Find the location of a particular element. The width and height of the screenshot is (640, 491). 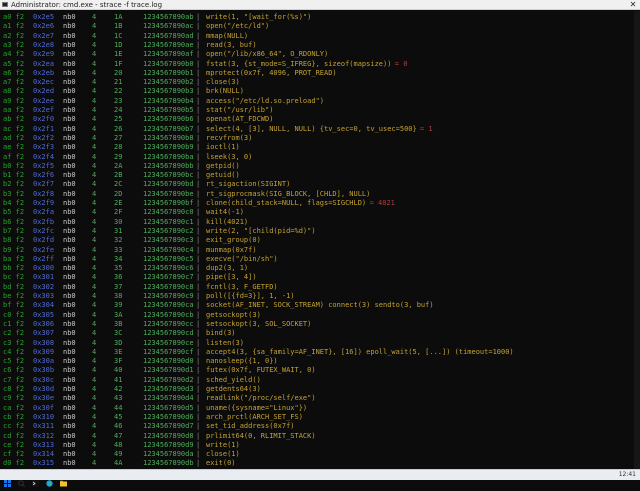

symbol-address: 0x2fb is located at coordinates (44, 221).